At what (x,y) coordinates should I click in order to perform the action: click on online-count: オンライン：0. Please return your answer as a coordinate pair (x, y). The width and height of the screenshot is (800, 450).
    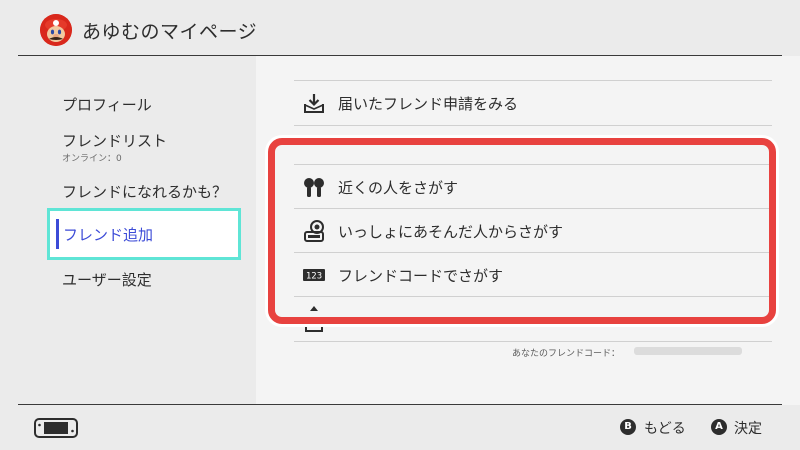
    Looking at the image, I should click on (92, 159).